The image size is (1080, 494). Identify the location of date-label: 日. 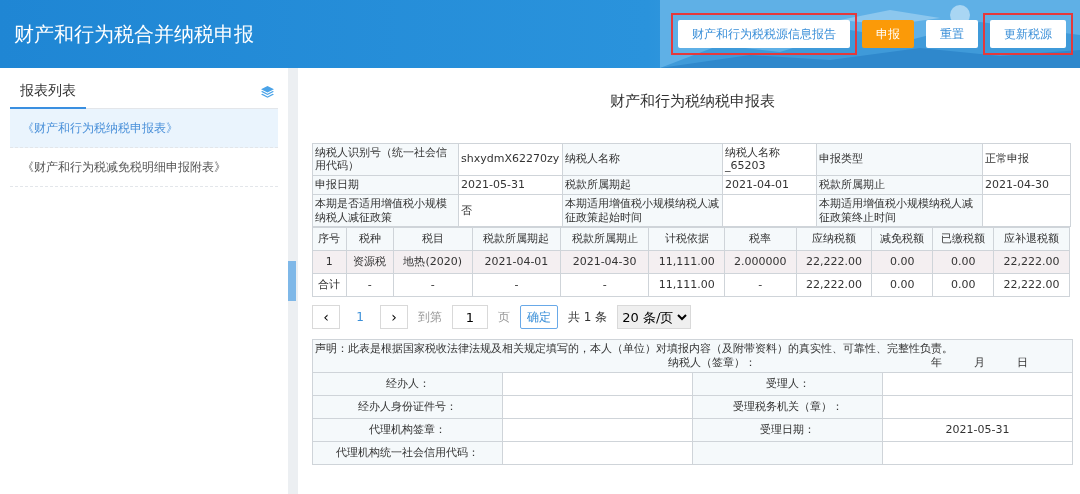
(1022, 363).